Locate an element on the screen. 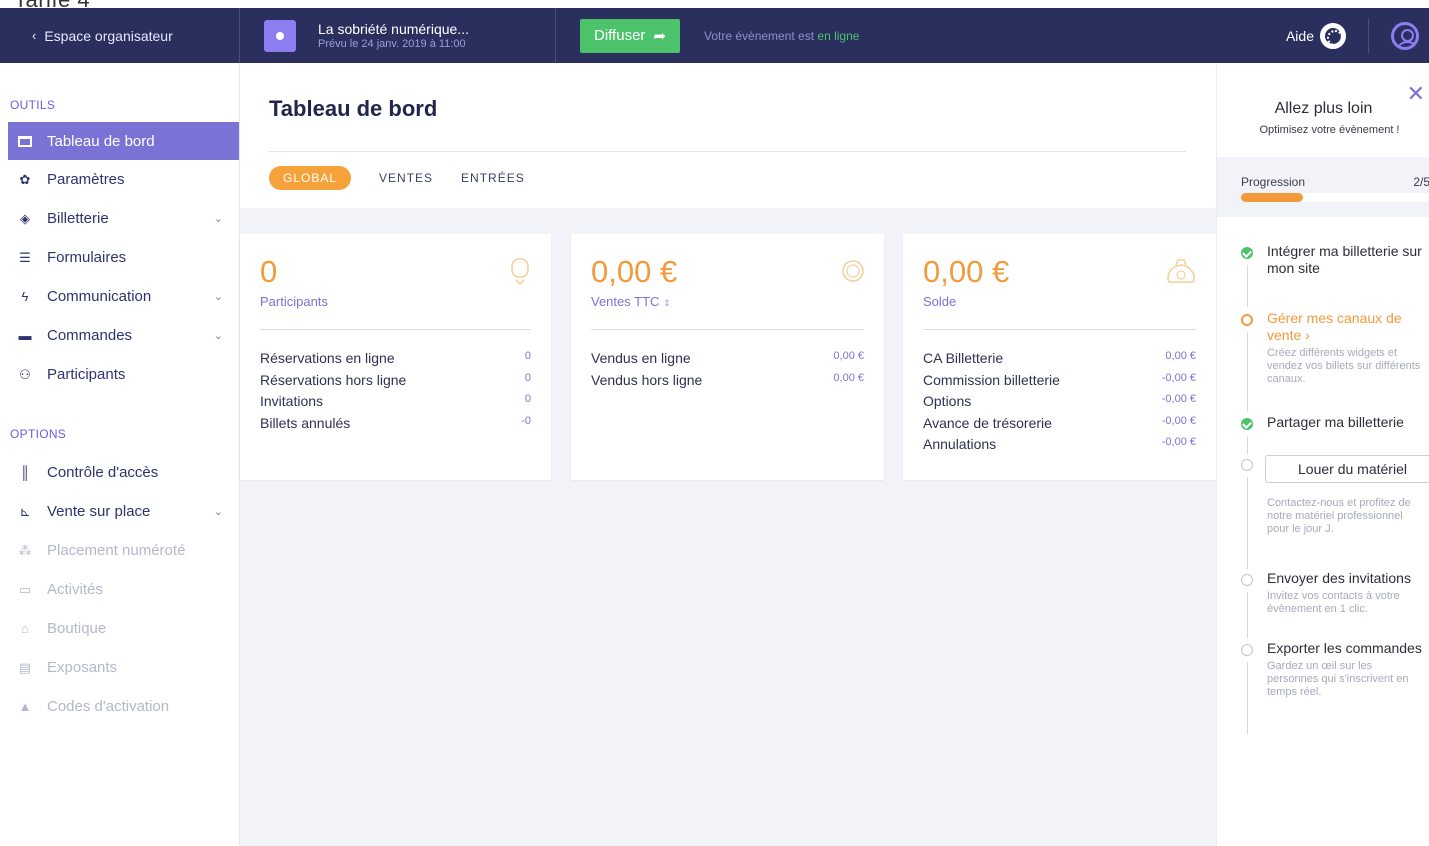 This screenshot has width=1429, height=846. sidebar-item-participants: ⚇ Participants is located at coordinates (119, 374).